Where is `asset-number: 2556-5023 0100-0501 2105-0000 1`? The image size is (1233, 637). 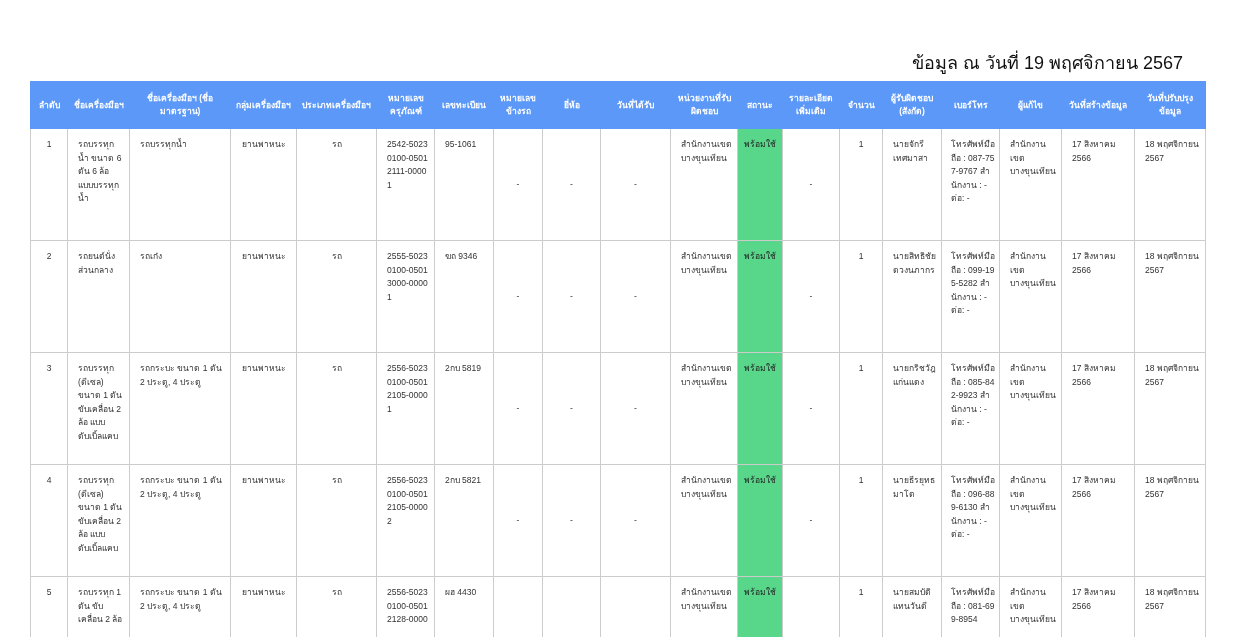
asset-number: 2556-5023 0100-0501 2105-0000 1 is located at coordinates (408, 389).